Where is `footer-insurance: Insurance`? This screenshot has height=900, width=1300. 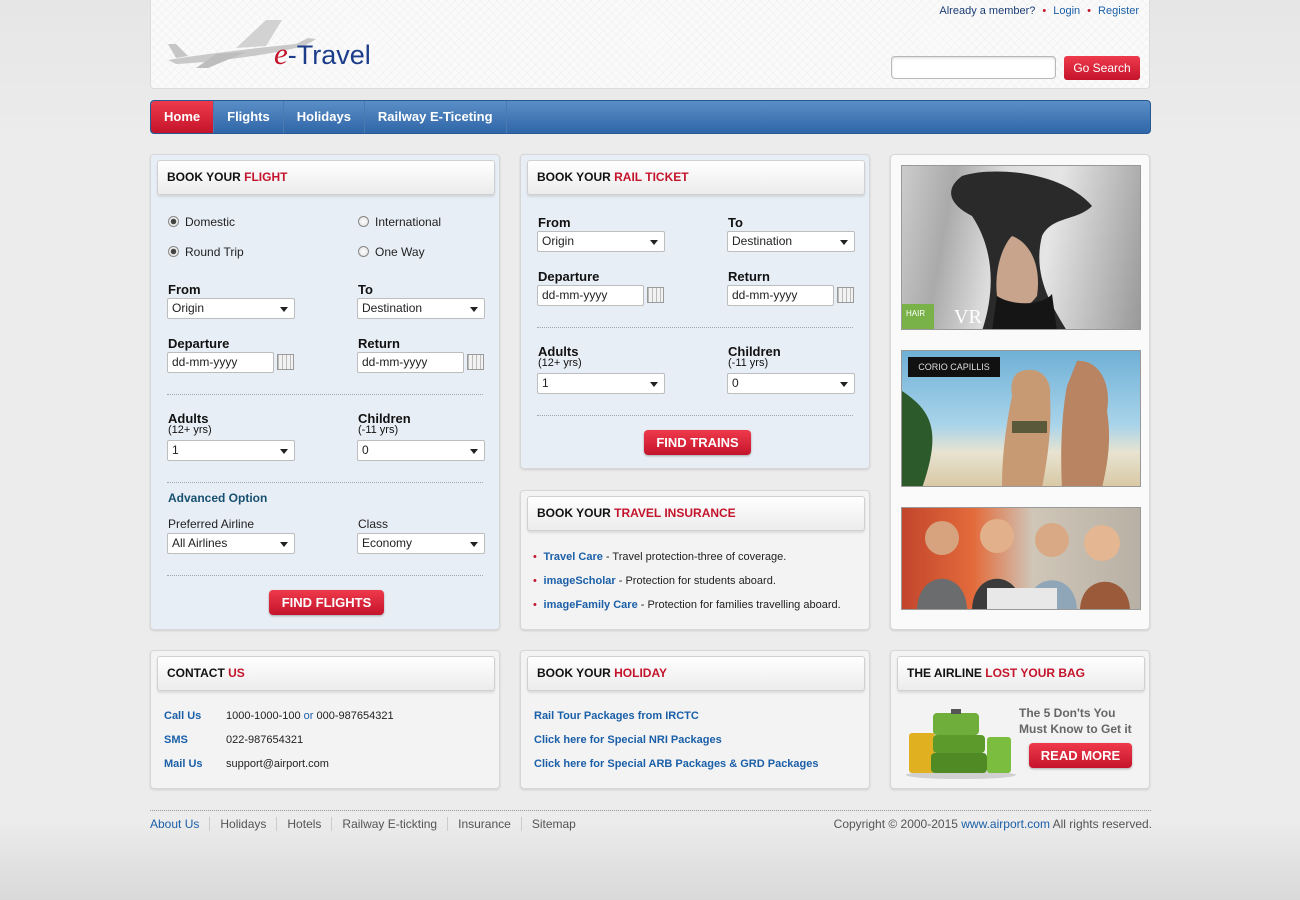
footer-insurance: Insurance is located at coordinates (485, 824).